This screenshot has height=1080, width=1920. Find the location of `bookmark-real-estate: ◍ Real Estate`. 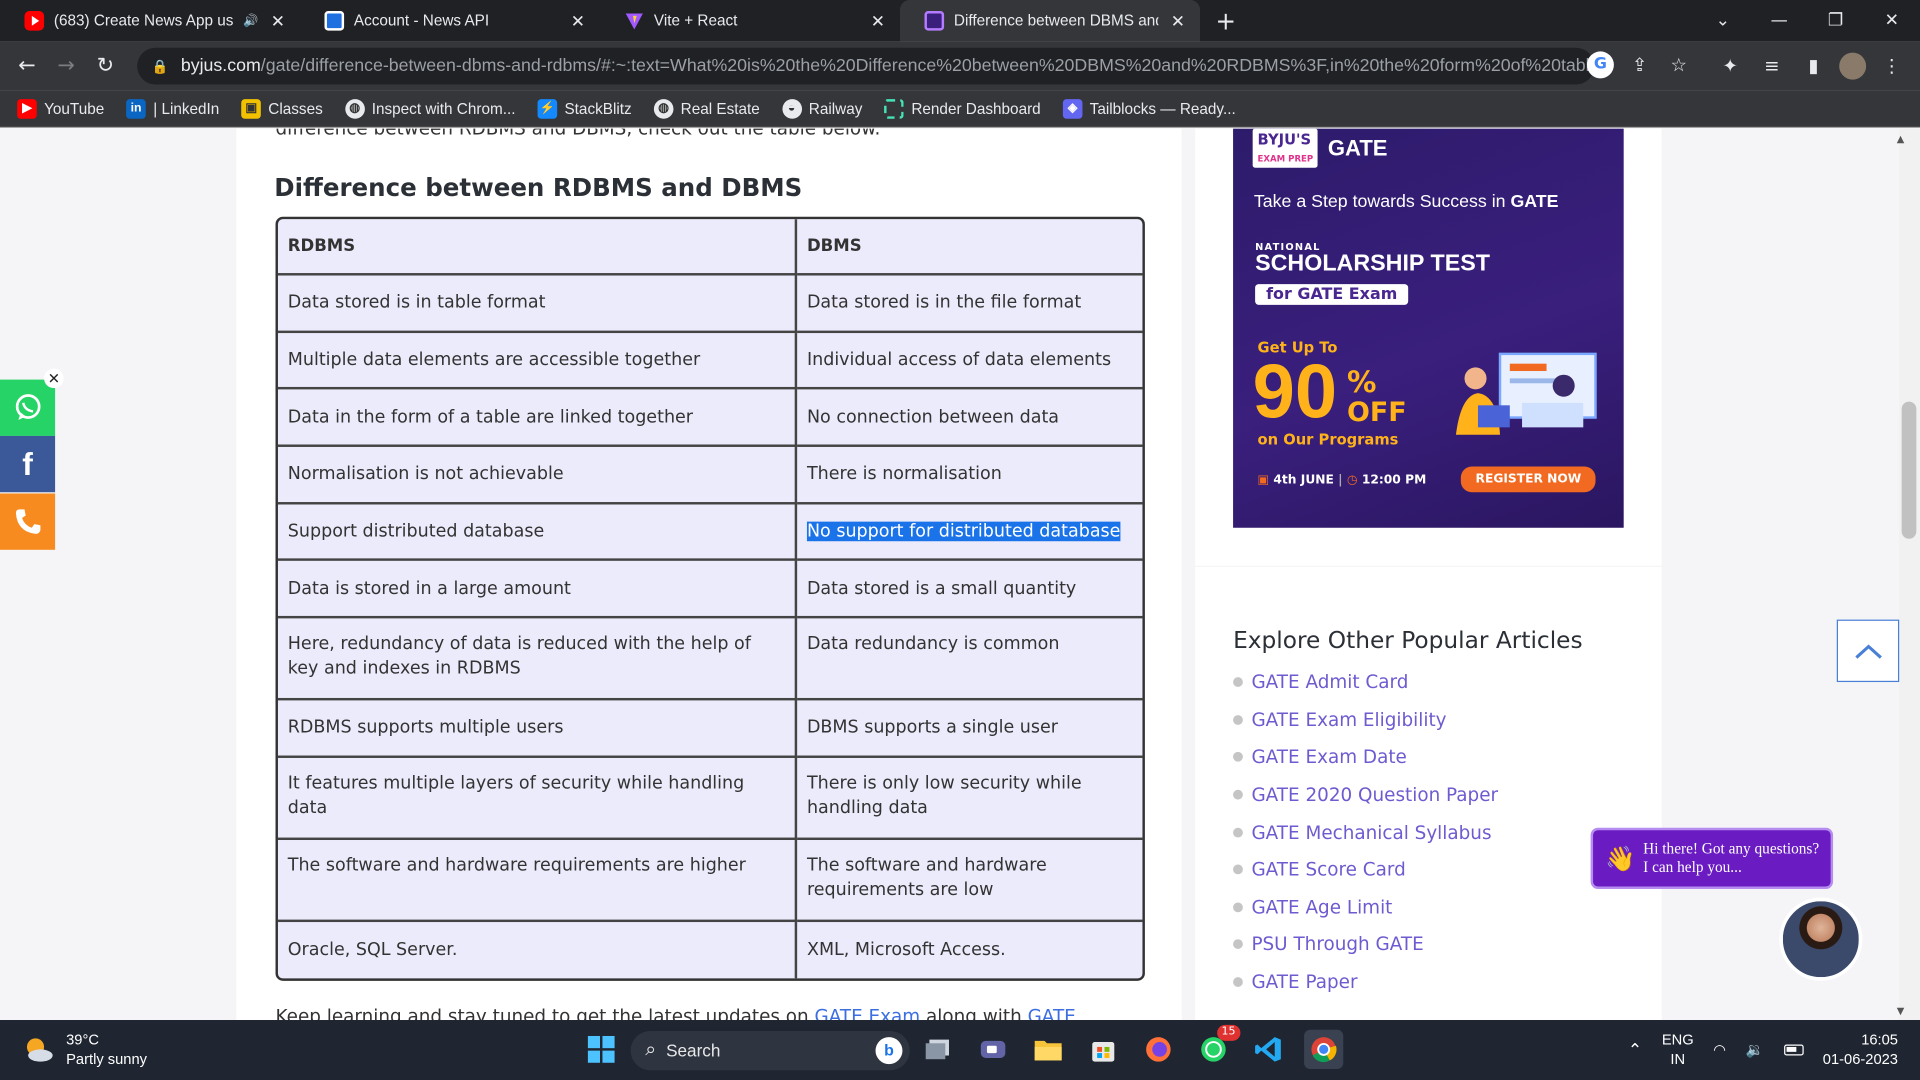

bookmark-real-estate: ◍ Real Estate is located at coordinates (706, 108).